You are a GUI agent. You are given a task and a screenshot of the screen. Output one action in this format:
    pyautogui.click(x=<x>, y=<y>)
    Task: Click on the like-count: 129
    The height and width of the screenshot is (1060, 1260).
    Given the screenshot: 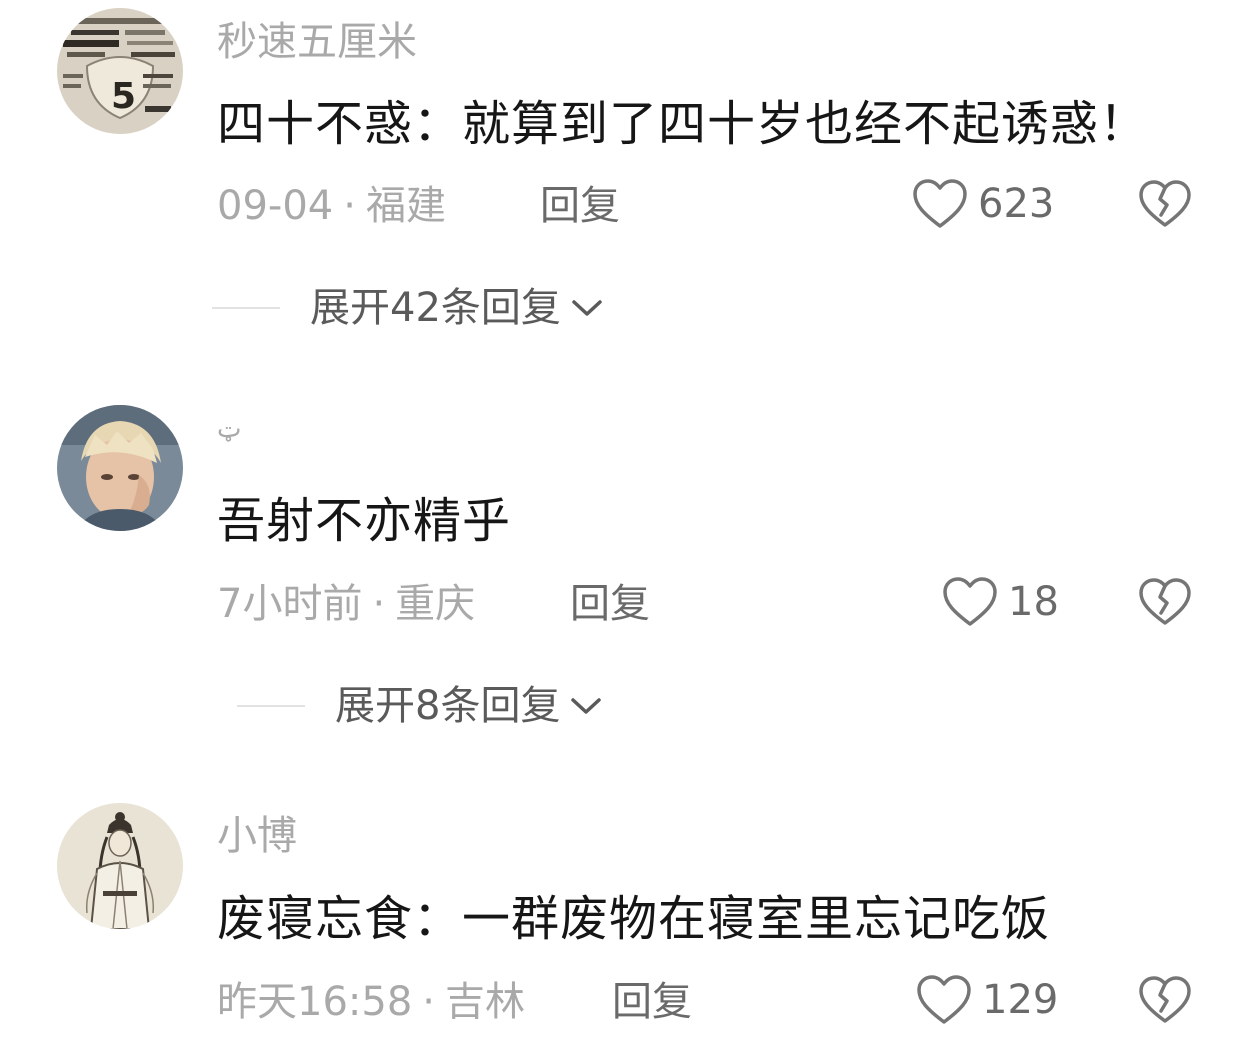 What is the action you would take?
    pyautogui.click(x=1020, y=1000)
    